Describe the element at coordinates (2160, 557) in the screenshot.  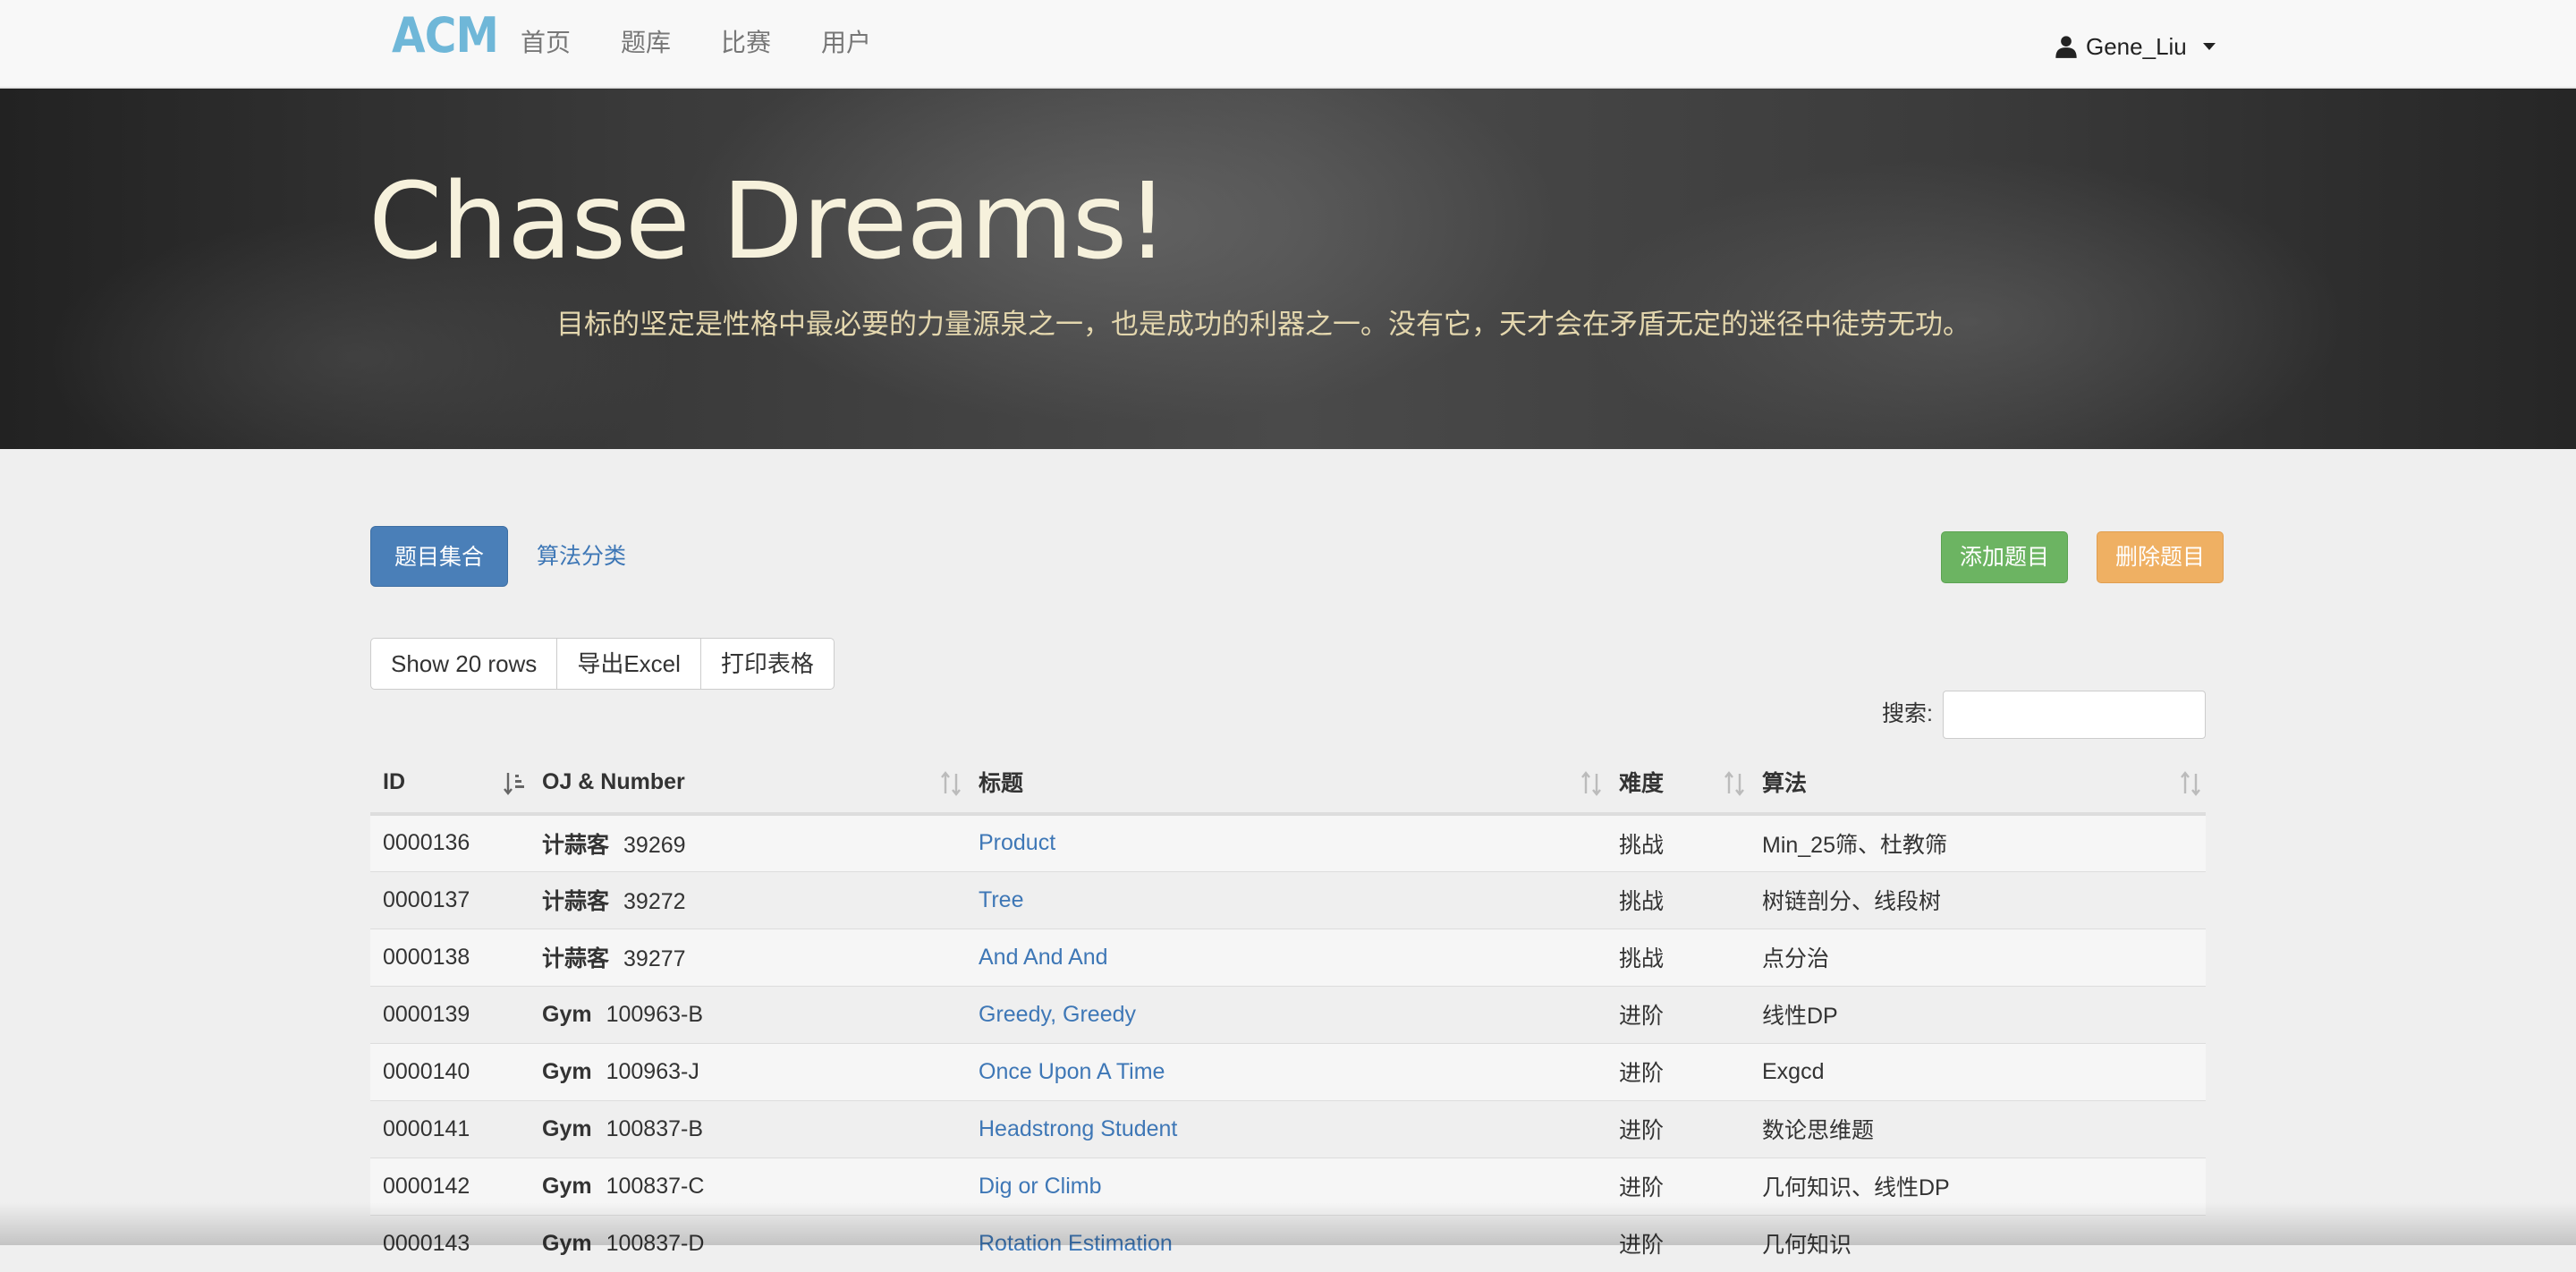
I see `delete-problem-button: 删除题目` at that location.